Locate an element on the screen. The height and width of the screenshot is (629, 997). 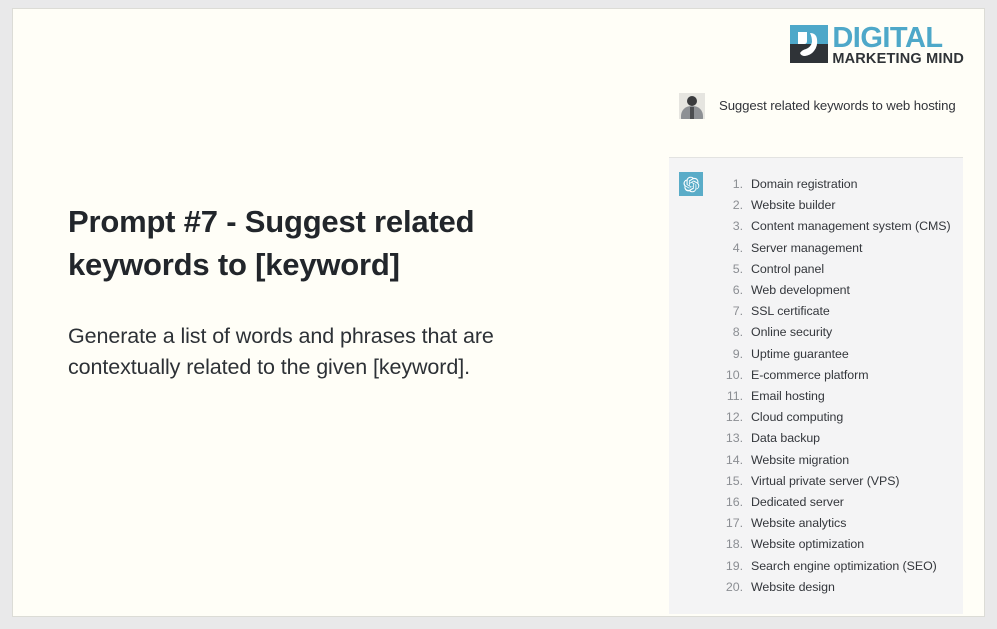
list-item-number: 17. is located at coordinates (734, 523).